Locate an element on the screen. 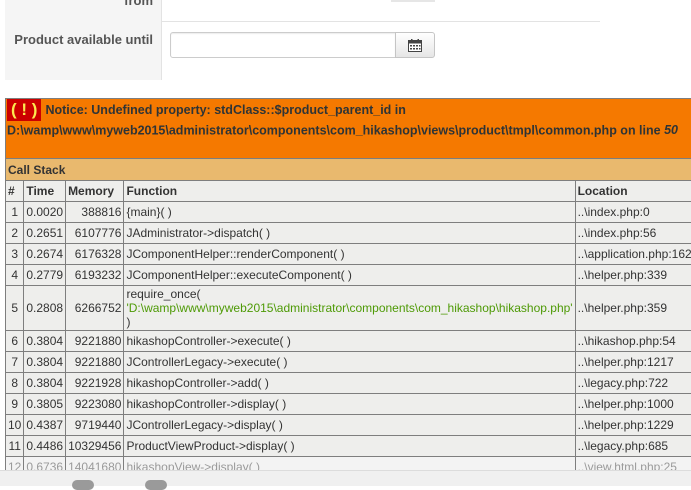  cell-memory: 6107776 is located at coordinates (95, 233).